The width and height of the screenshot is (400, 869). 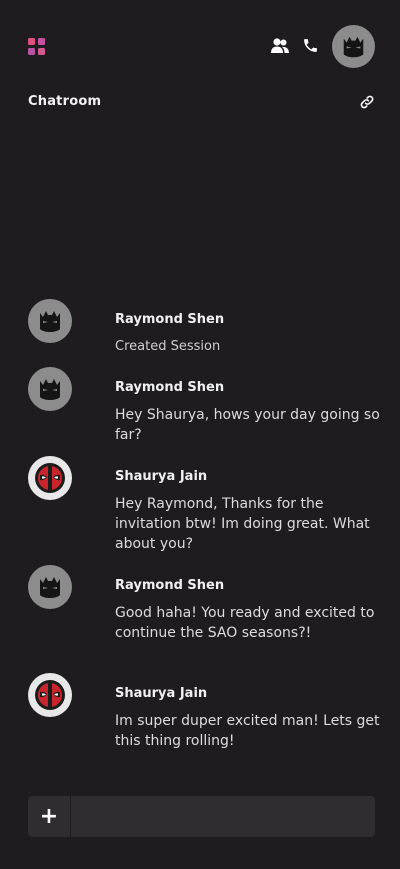 What do you see at coordinates (367, 102) in the screenshot?
I see `link-icon` at bounding box center [367, 102].